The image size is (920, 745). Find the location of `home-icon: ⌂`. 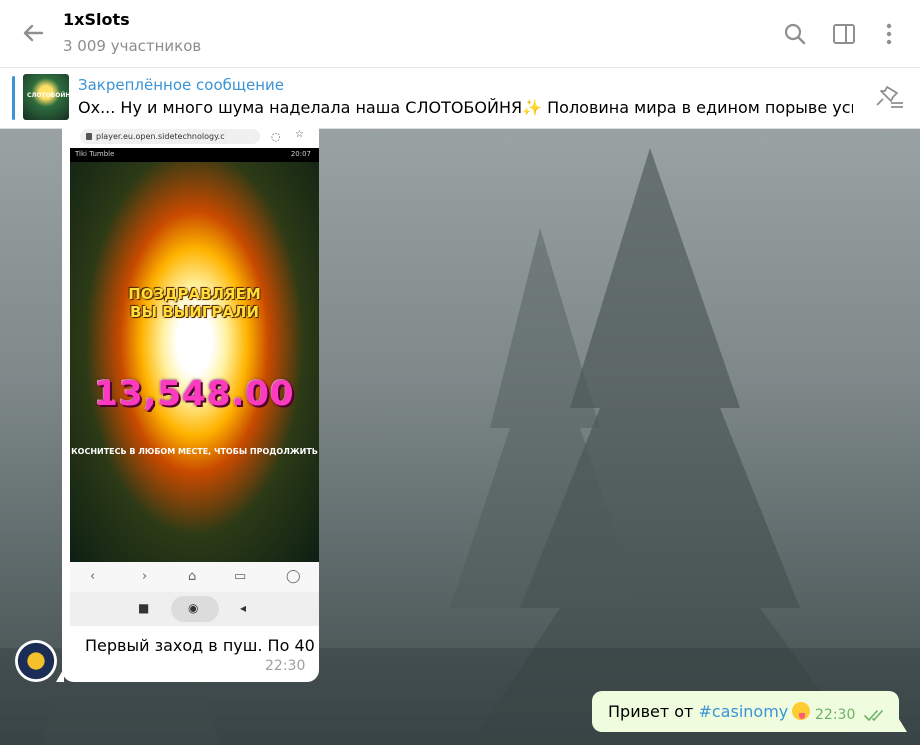

home-icon: ⌂ is located at coordinates (192, 576).